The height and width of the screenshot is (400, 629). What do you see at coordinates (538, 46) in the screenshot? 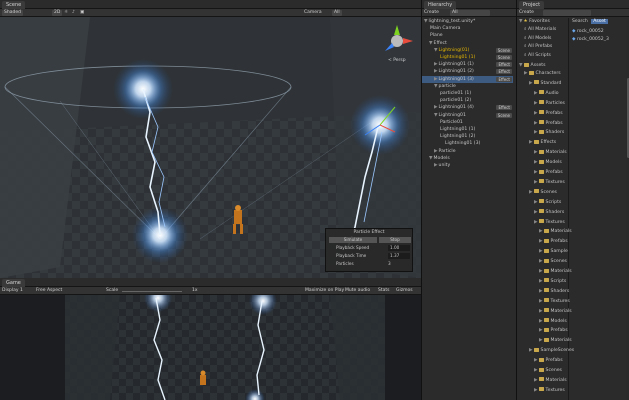
I see `favorite-item: ⌕ All Prefabs` at bounding box center [538, 46].